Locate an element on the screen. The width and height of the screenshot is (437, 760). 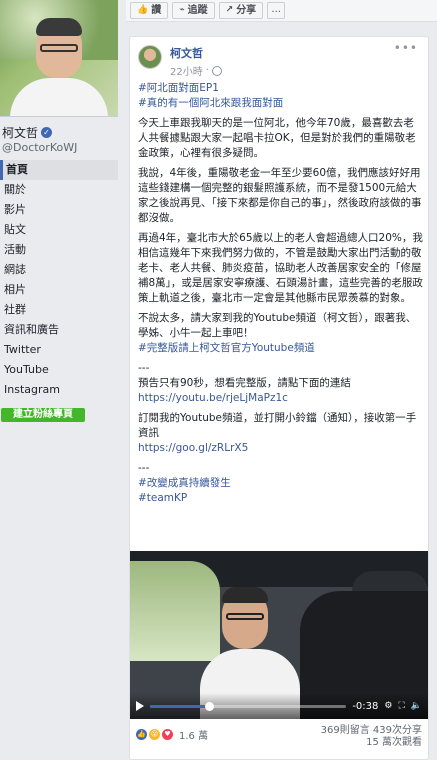
follow-button: ⌁ 追蹤 is located at coordinates (193, 10).